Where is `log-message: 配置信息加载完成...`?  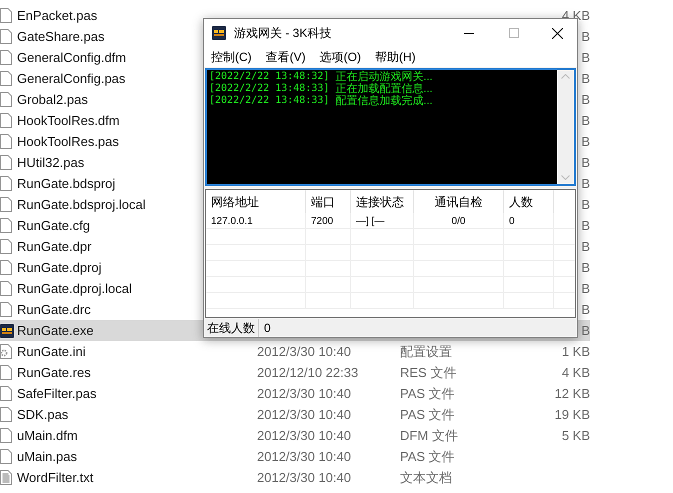
log-message: 配置信息加载完成... is located at coordinates (384, 101).